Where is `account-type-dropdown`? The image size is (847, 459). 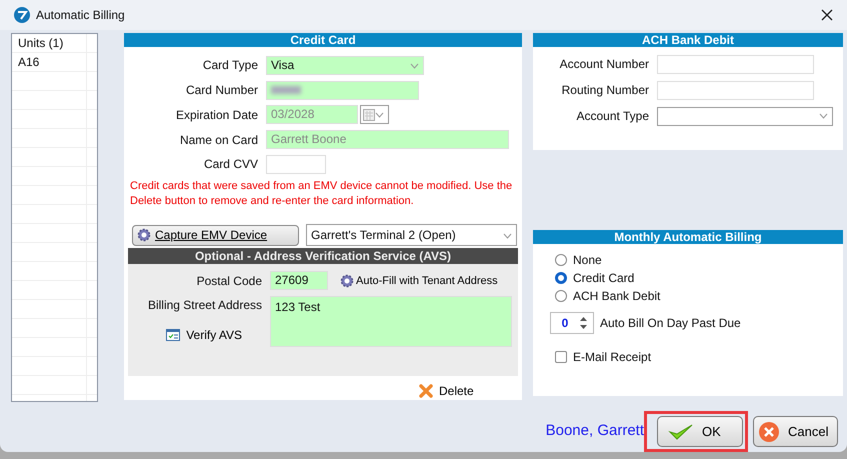 account-type-dropdown is located at coordinates (745, 116).